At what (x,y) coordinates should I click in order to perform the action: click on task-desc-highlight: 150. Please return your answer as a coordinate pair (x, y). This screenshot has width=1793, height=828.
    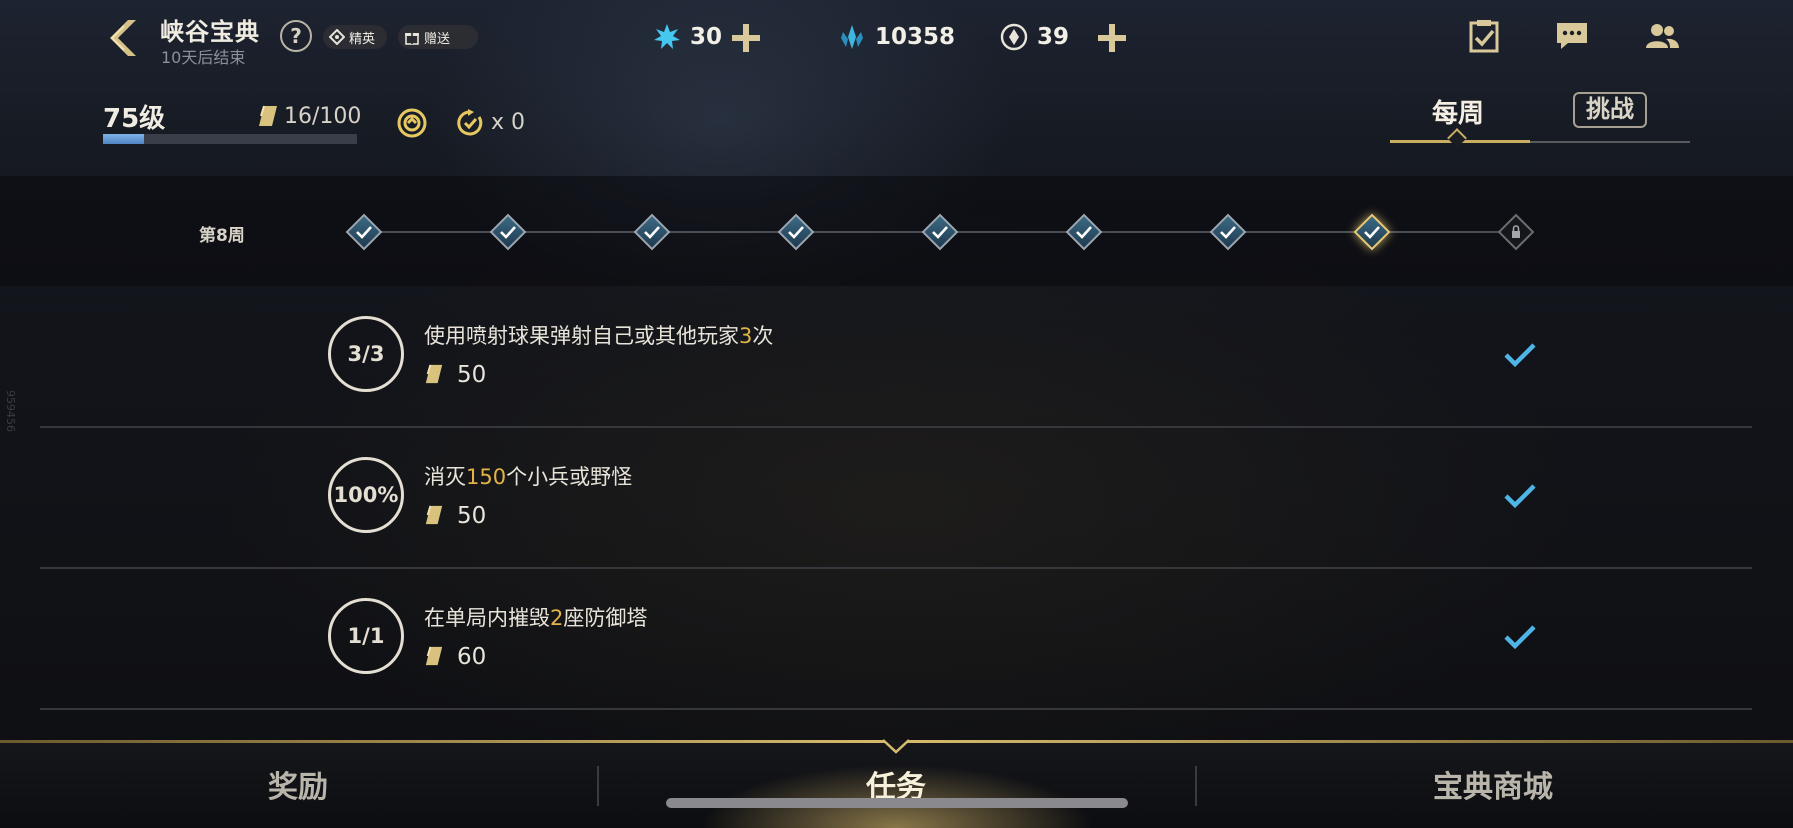
    Looking at the image, I should click on (486, 477).